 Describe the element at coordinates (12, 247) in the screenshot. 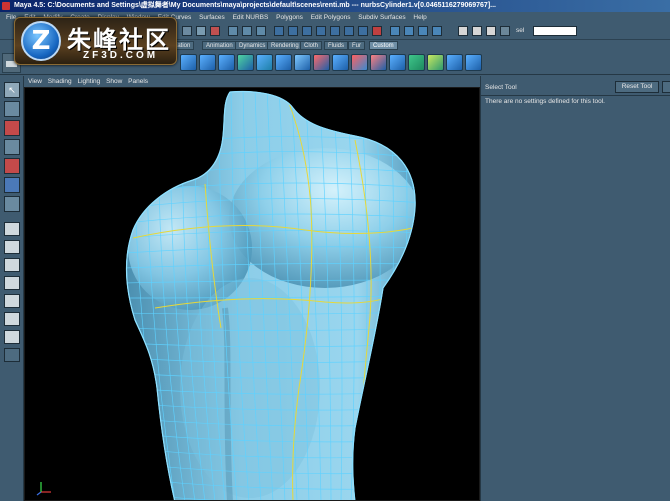

I see `layout-four-view-icon` at that location.